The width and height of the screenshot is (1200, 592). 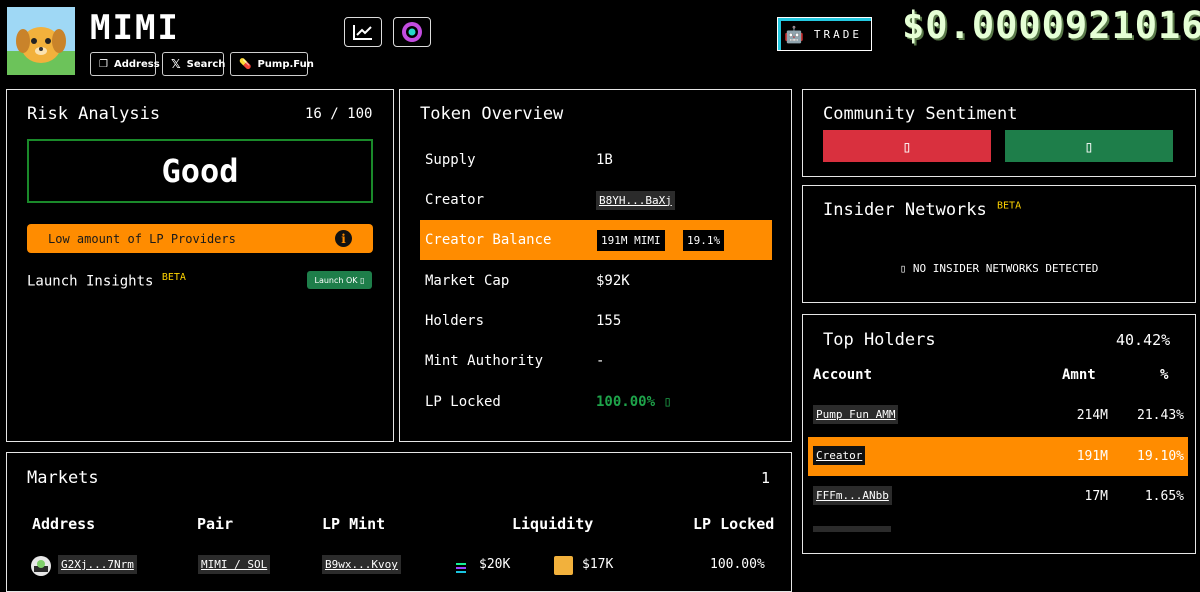 I want to click on risk-rating: Good, so click(x=200, y=171).